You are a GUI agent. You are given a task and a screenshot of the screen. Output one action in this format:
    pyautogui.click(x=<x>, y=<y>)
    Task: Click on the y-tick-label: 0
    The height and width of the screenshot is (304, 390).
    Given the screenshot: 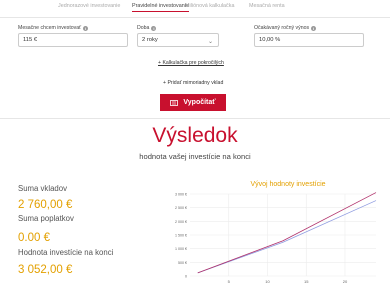 What is the action you would take?
    pyautogui.click(x=186, y=277)
    